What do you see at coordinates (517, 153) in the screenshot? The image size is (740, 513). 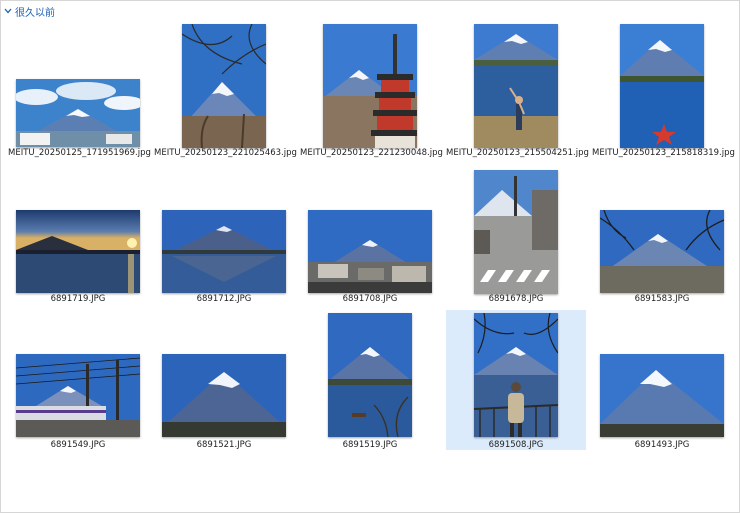 I see `file-name: MEITU_20250123_215504251.jpg` at bounding box center [517, 153].